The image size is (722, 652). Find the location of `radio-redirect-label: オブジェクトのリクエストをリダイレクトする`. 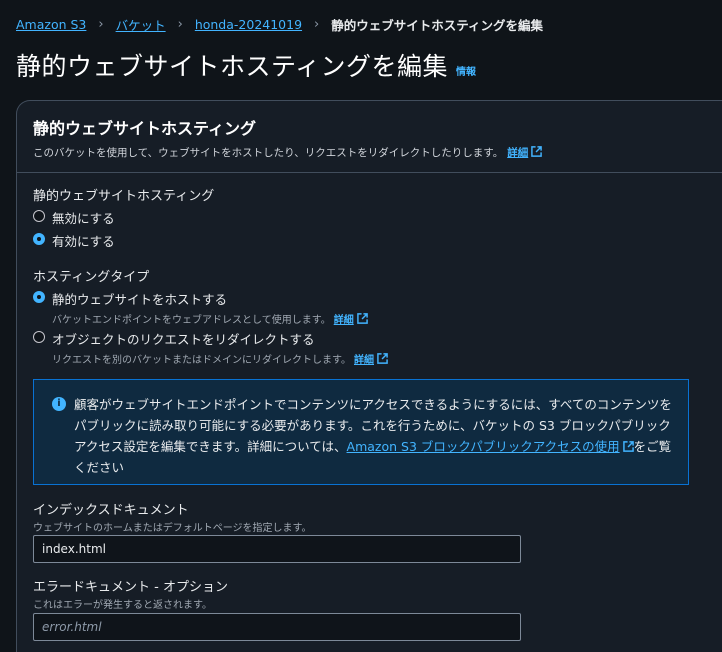

radio-redirect-label: オブジェクトのリクエストをリダイレクトする is located at coordinates (183, 339).